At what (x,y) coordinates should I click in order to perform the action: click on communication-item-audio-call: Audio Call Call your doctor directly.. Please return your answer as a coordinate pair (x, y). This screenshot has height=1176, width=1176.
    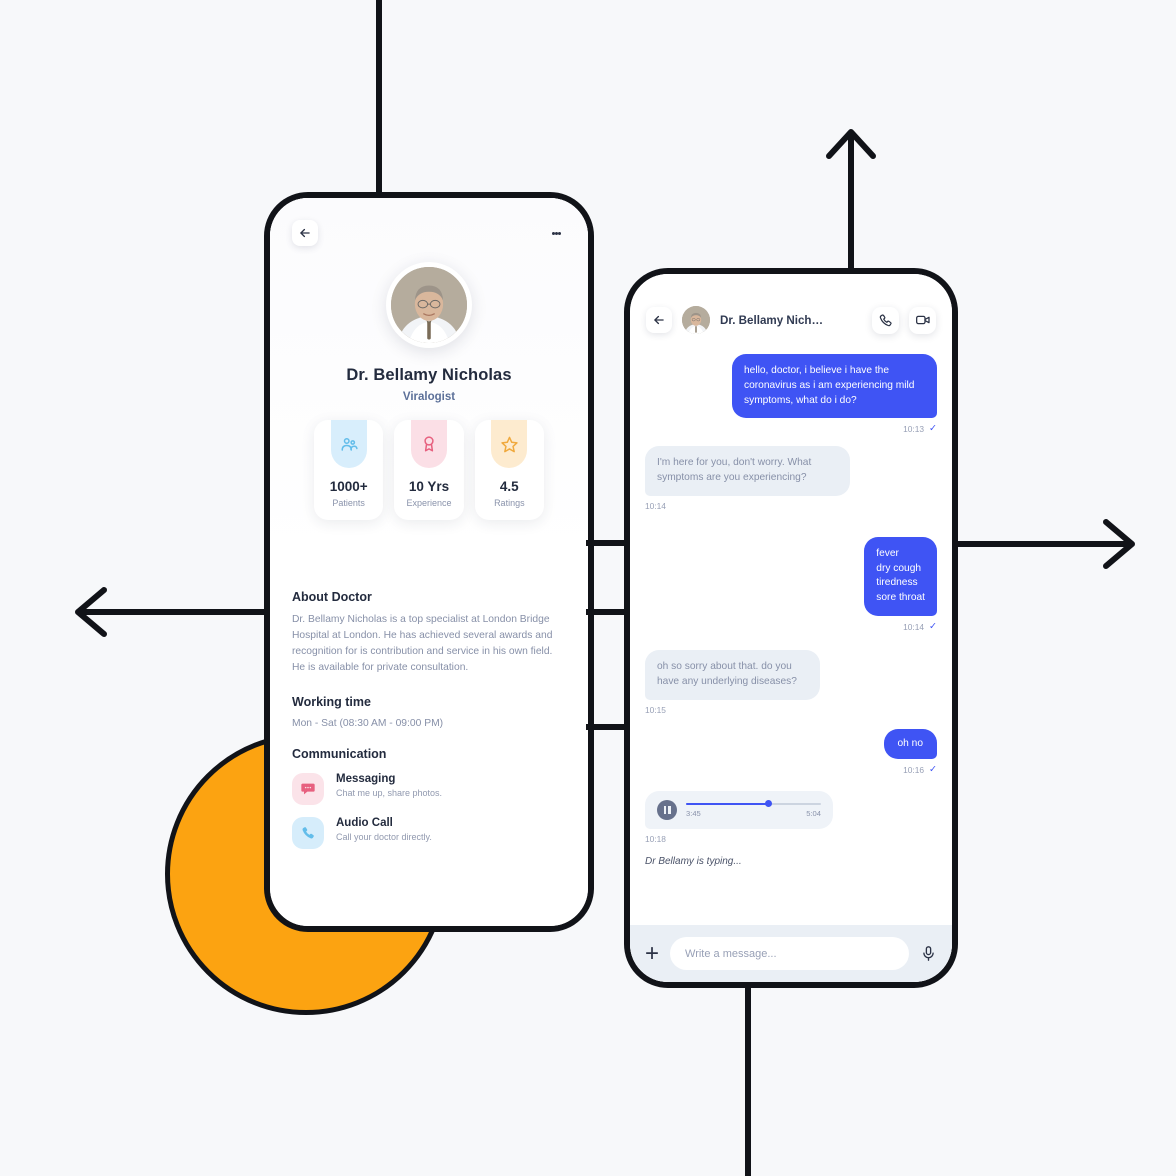
    Looking at the image, I should click on (429, 832).